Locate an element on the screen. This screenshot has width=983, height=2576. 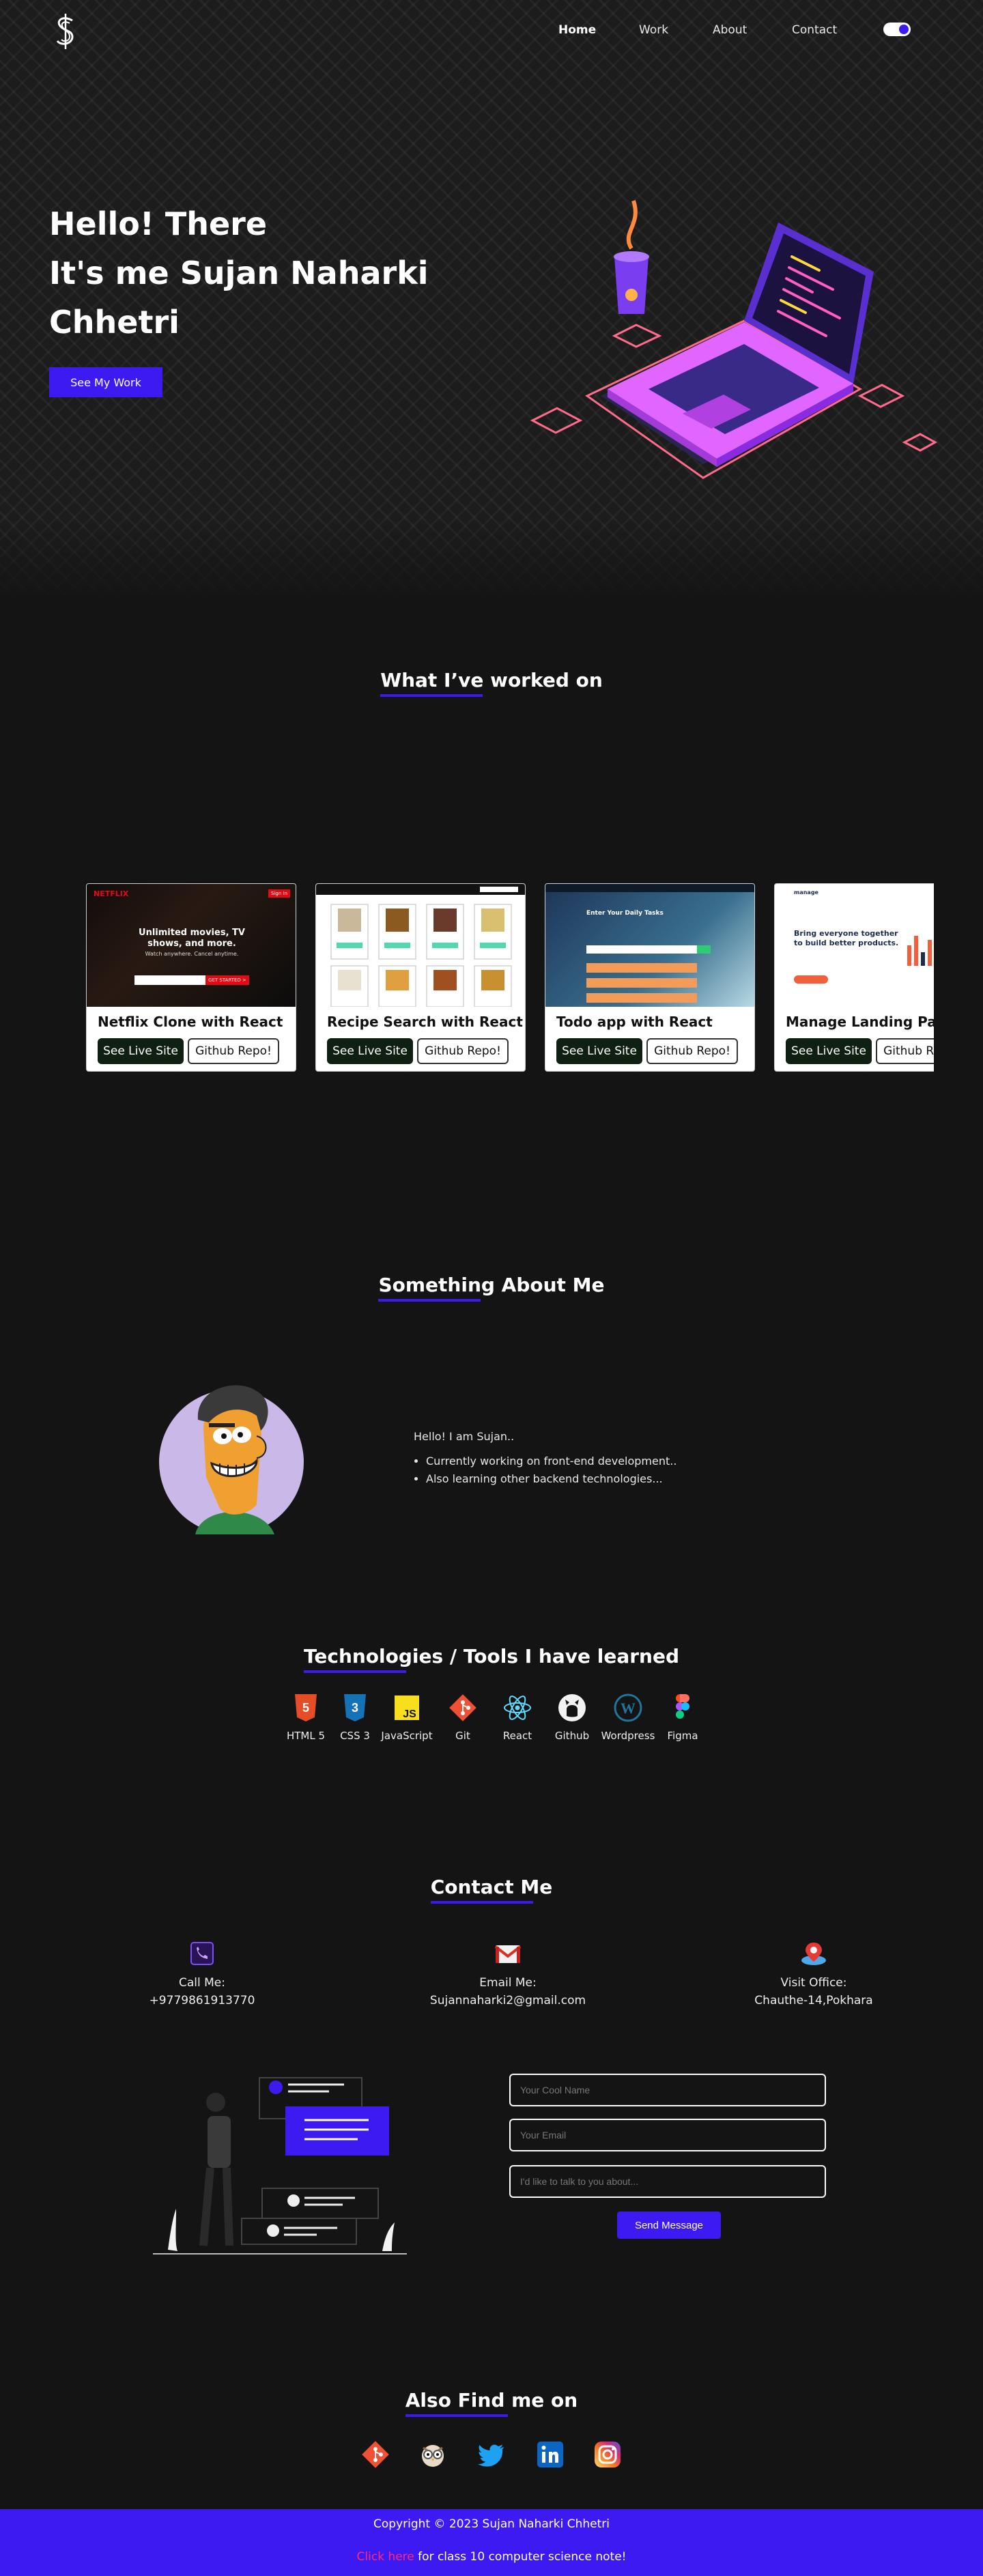
netflix-headline-1: Unlimited movies, TV is located at coordinates (192, 933).